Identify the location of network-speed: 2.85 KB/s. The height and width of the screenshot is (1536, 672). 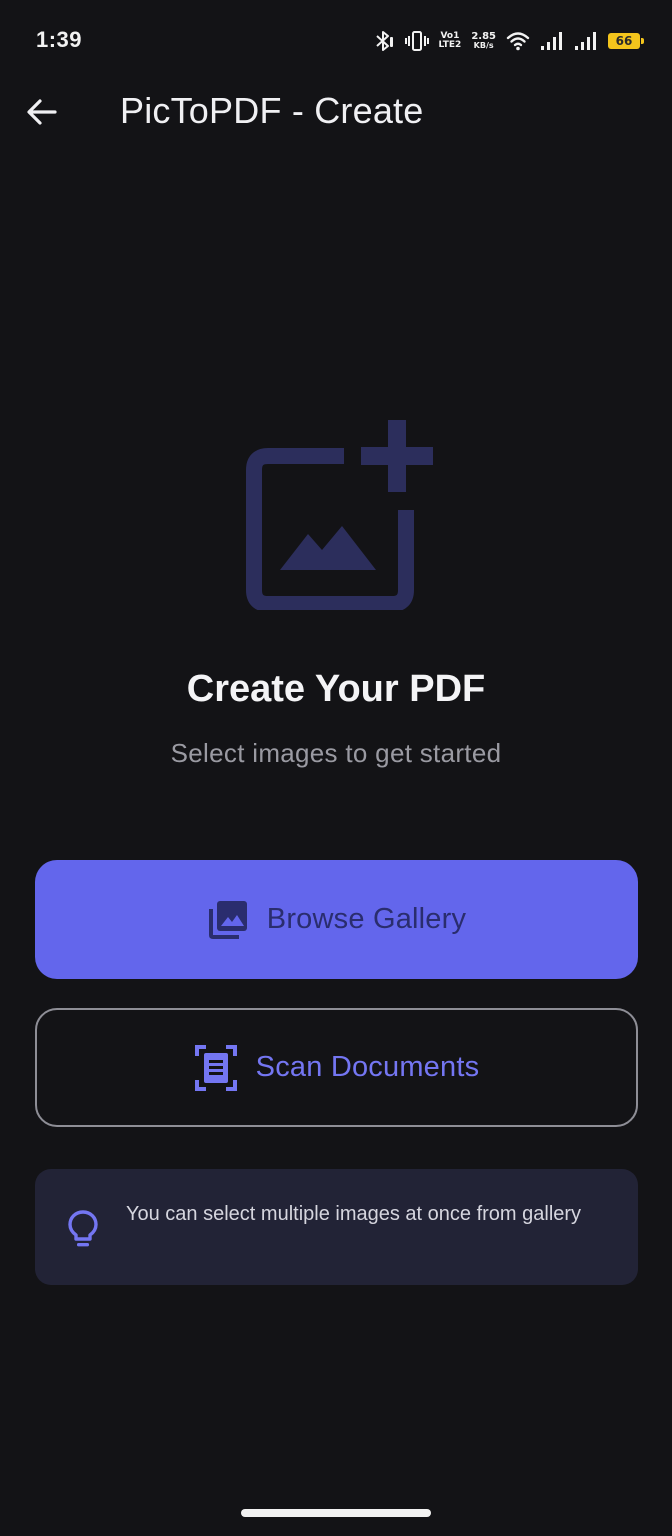
(483, 41).